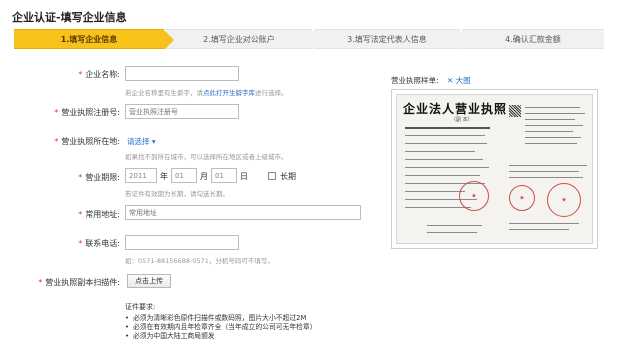  What do you see at coordinates (141, 175) in the screenshot?
I see `term-year-input` at bounding box center [141, 175].